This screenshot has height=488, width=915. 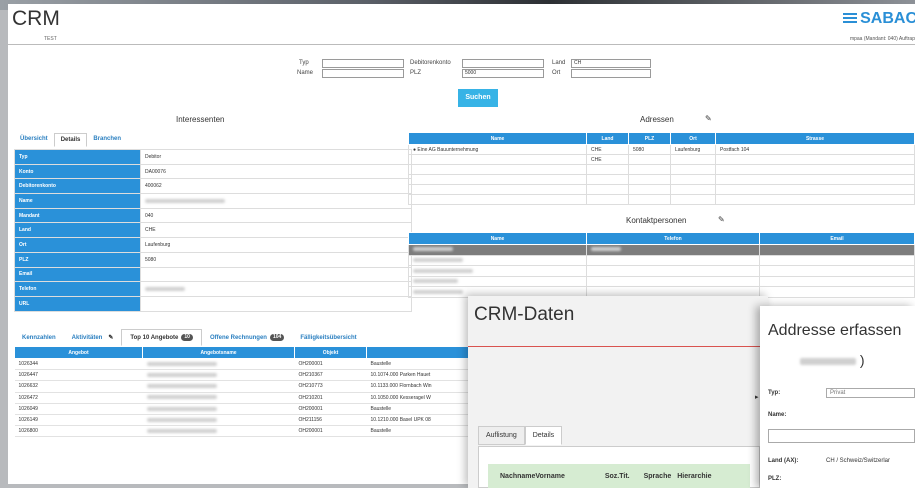 I want to click on tab-faelligkeit: Fälligkeitsübersicht, so click(x=328, y=338).